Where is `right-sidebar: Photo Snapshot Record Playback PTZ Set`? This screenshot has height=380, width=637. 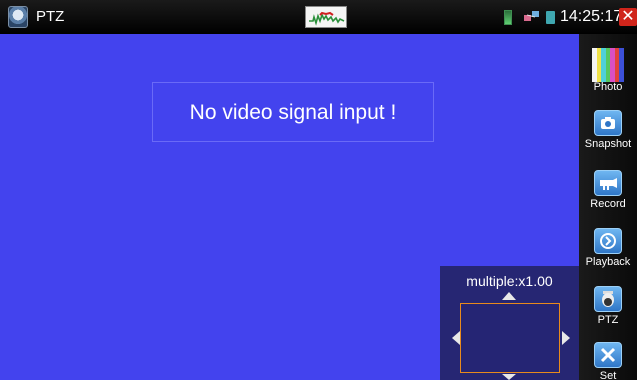 right-sidebar: Photo Snapshot Record Playback PTZ Set is located at coordinates (608, 207).